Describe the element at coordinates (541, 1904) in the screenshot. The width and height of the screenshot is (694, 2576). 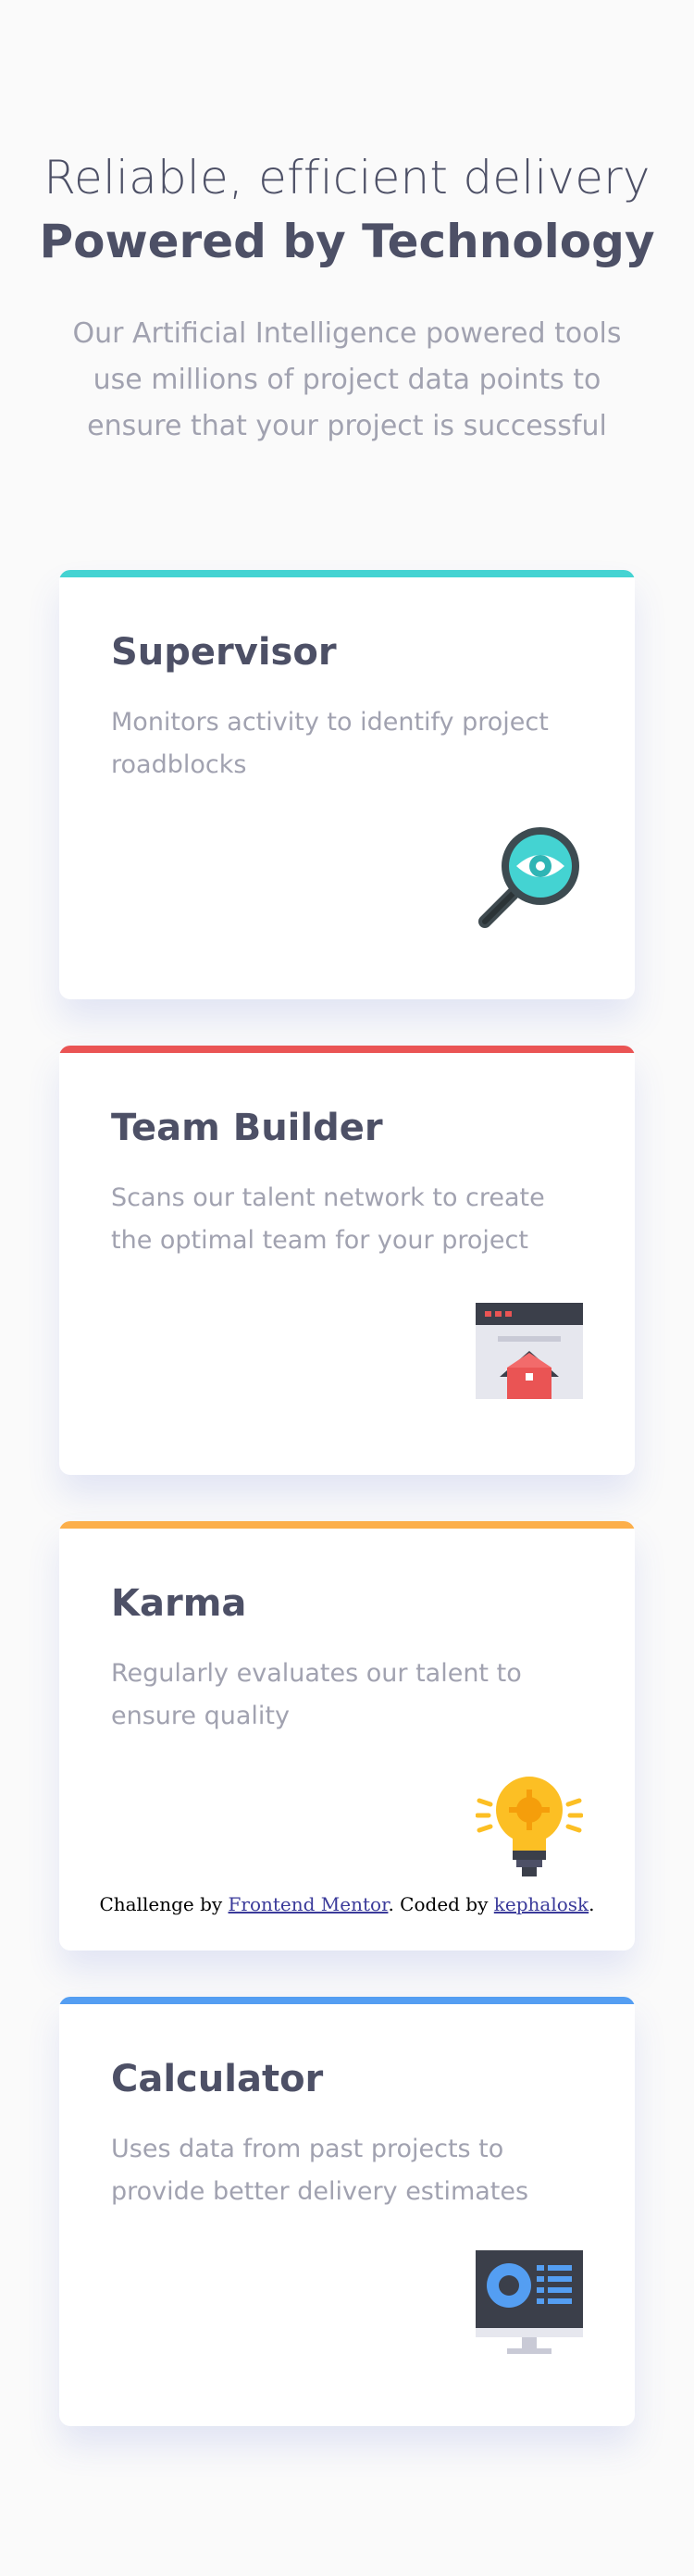
I see `author-link: kephalosk` at that location.